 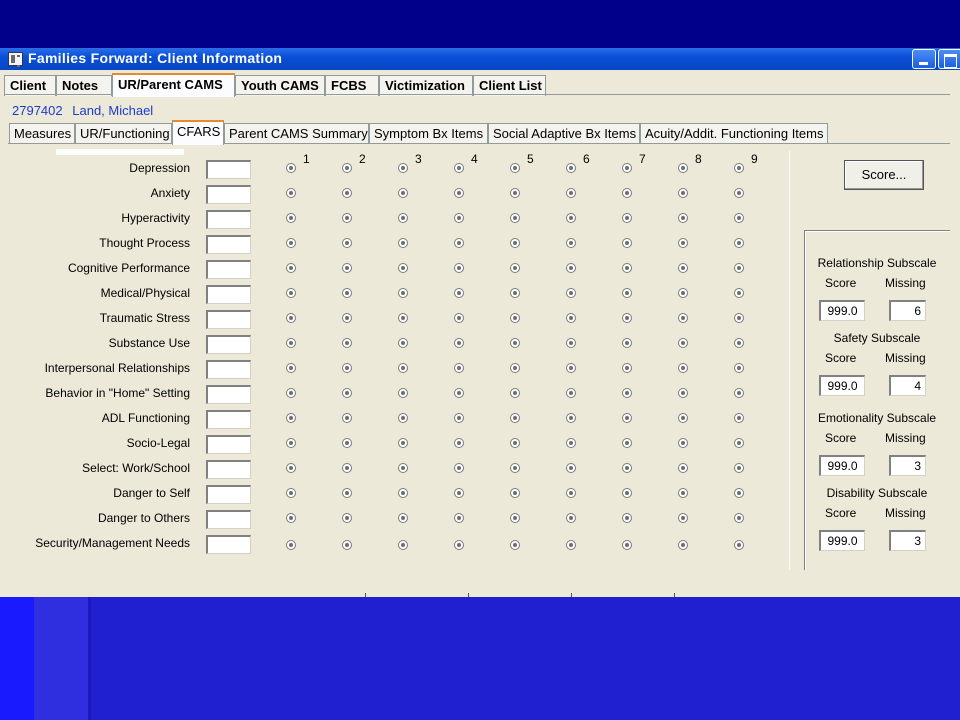 I want to click on subscale-score-field: 999.0, so click(x=842, y=540).